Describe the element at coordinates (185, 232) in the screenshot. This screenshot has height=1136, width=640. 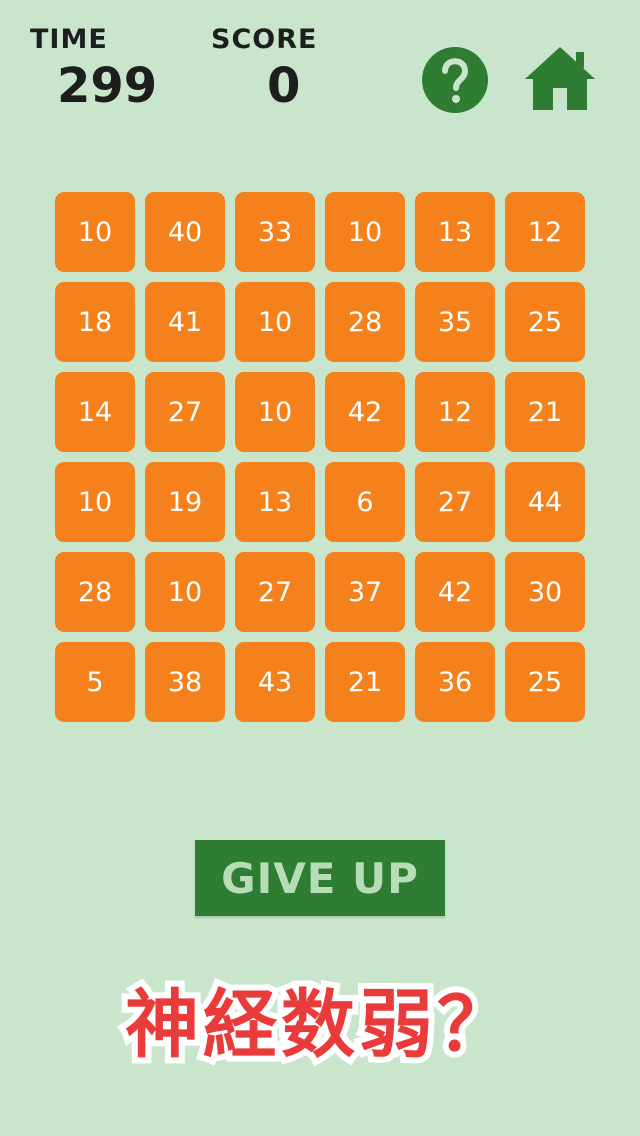
I see `number-tile: 40` at that location.